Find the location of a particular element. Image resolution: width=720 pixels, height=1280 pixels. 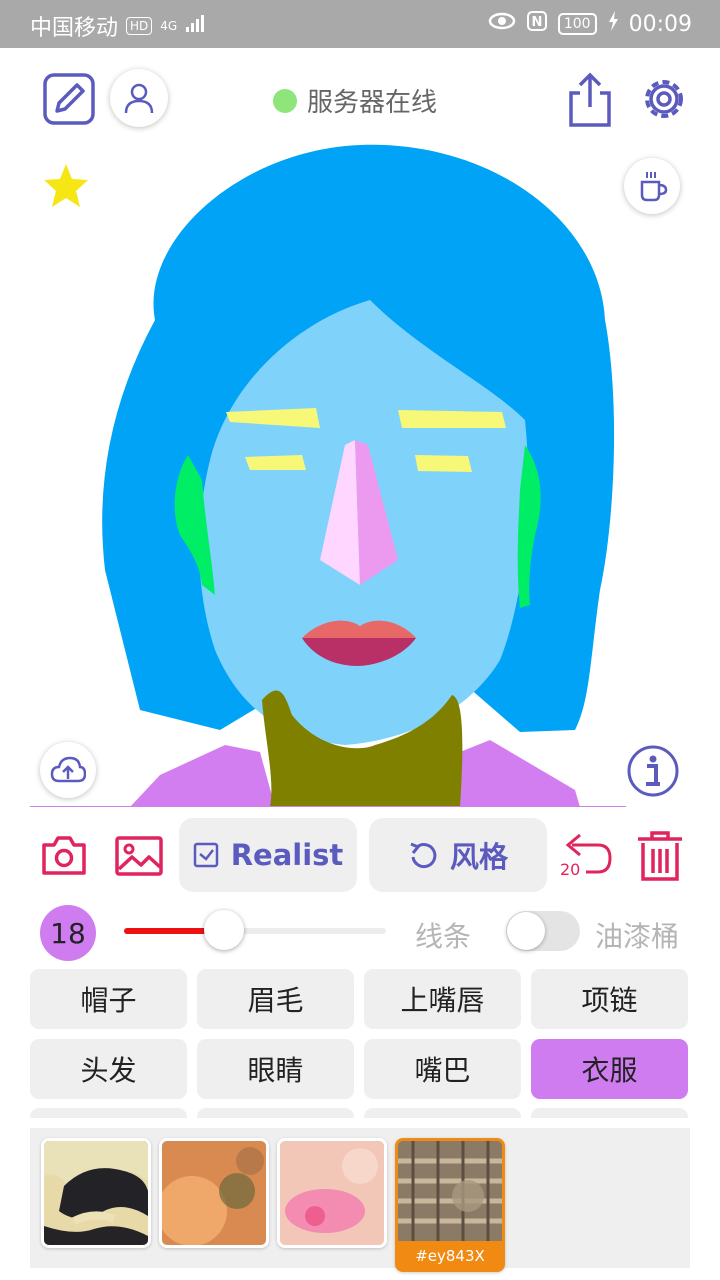

share-icon is located at coordinates (590, 99).